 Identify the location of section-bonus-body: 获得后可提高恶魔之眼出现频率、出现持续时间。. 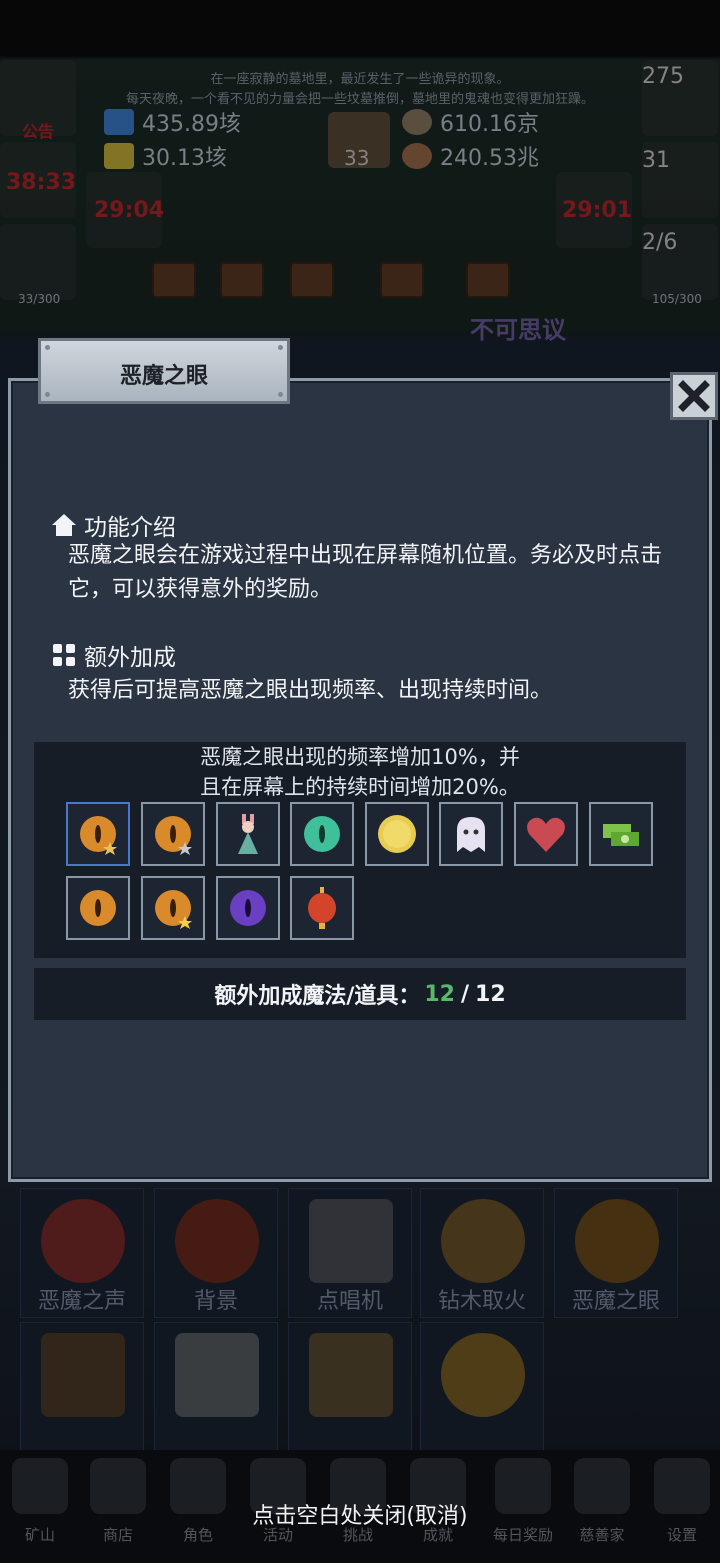
(310, 690).